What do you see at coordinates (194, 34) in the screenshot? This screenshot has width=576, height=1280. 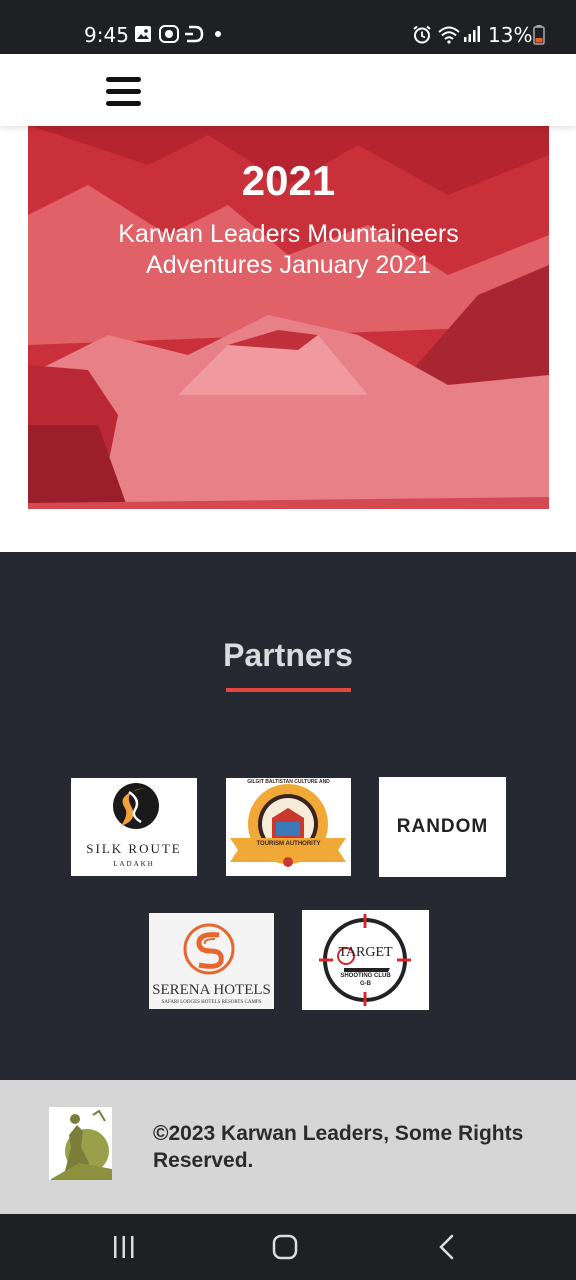 I see `d-app-icon` at bounding box center [194, 34].